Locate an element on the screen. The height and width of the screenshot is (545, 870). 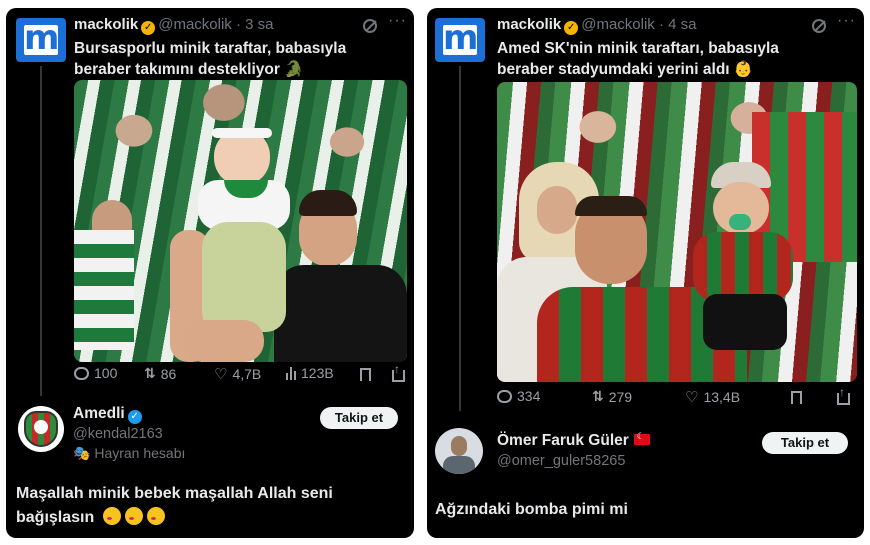
repost-action: ⇅ 279 is located at coordinates (612, 396).